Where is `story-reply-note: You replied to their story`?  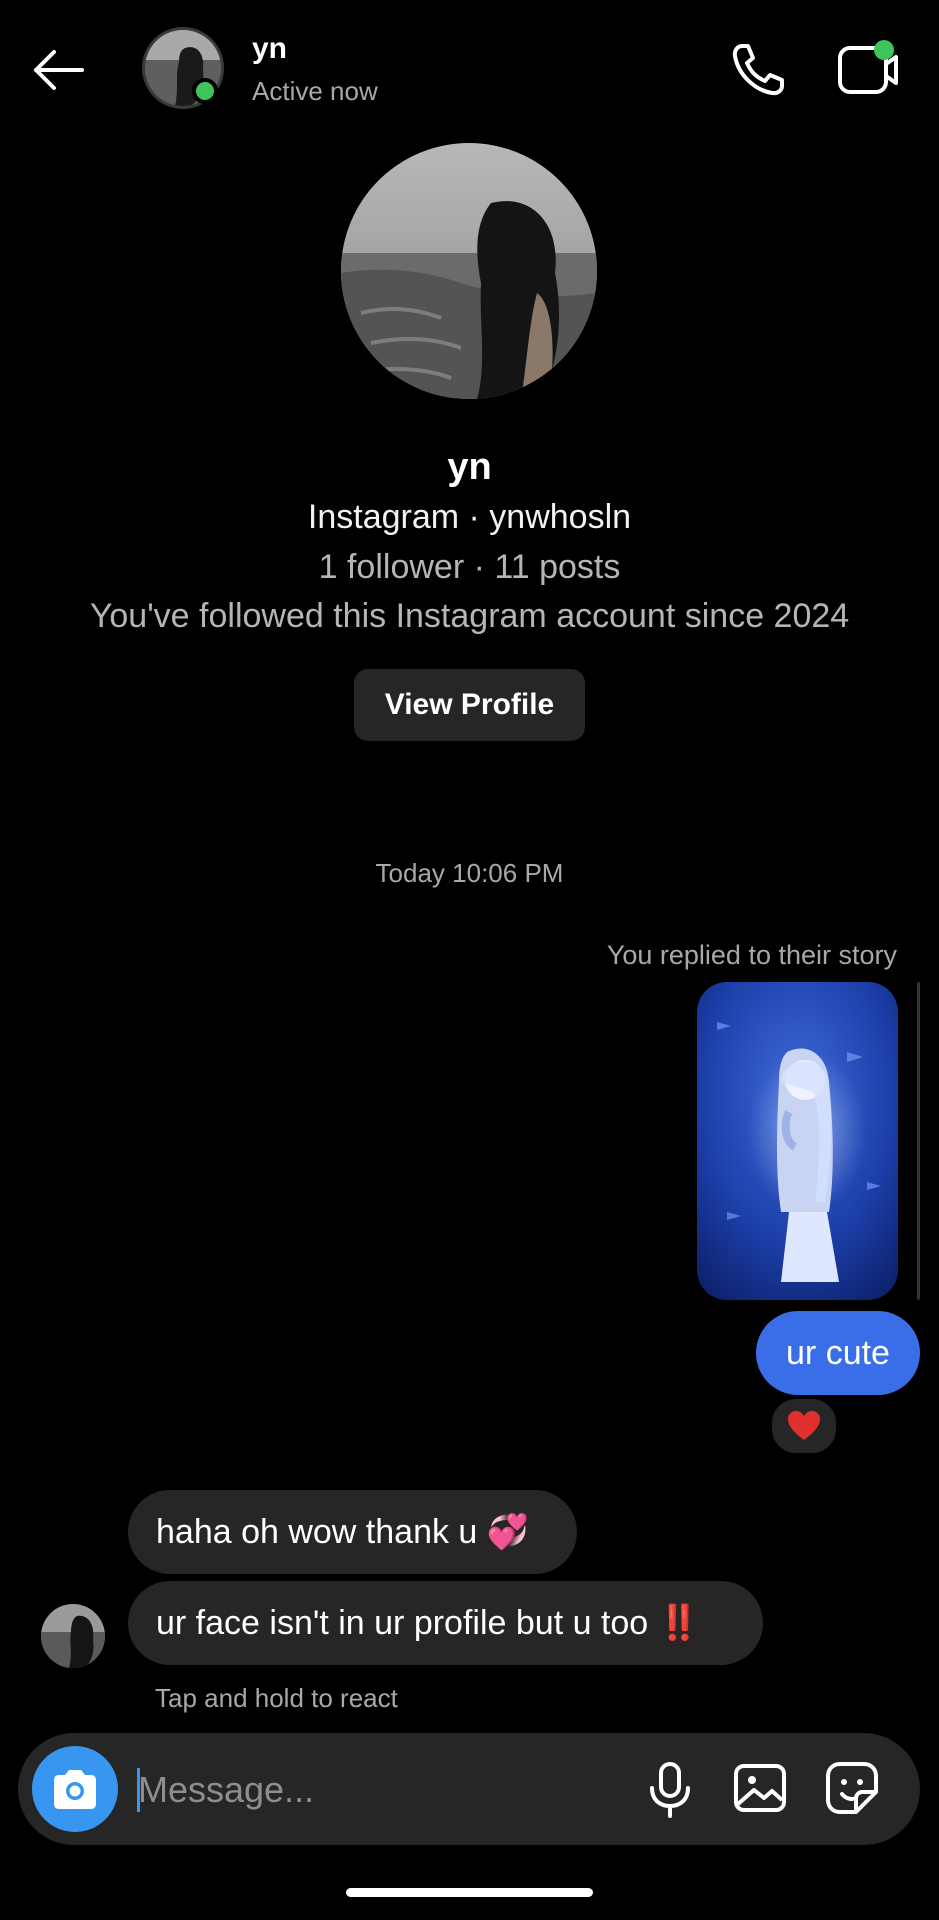 story-reply-note: You replied to their story is located at coordinates (751, 955).